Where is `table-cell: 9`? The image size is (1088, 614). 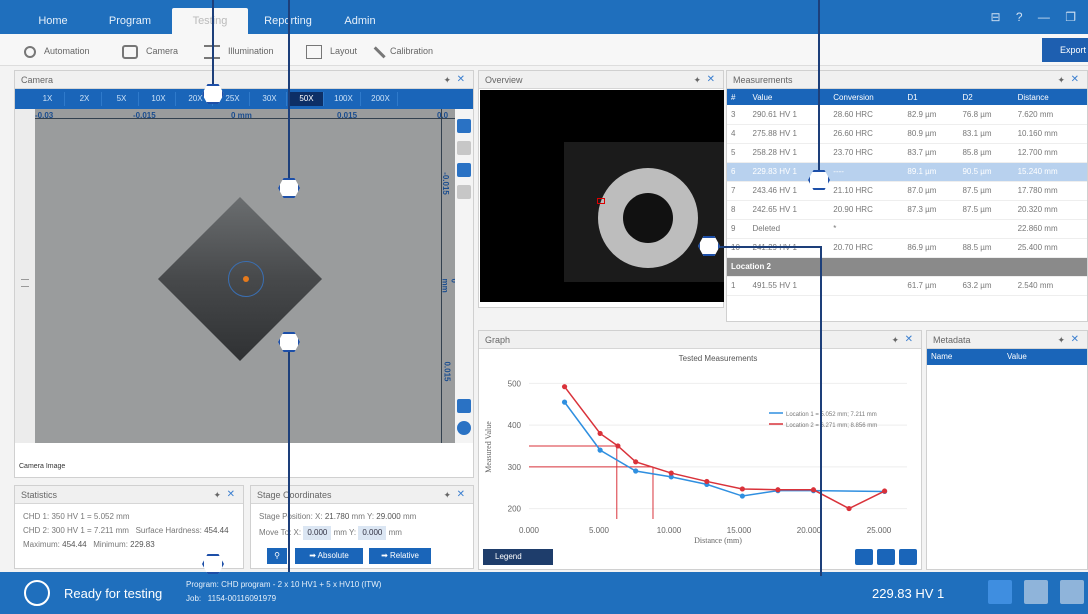 table-cell: 9 is located at coordinates (738, 229).